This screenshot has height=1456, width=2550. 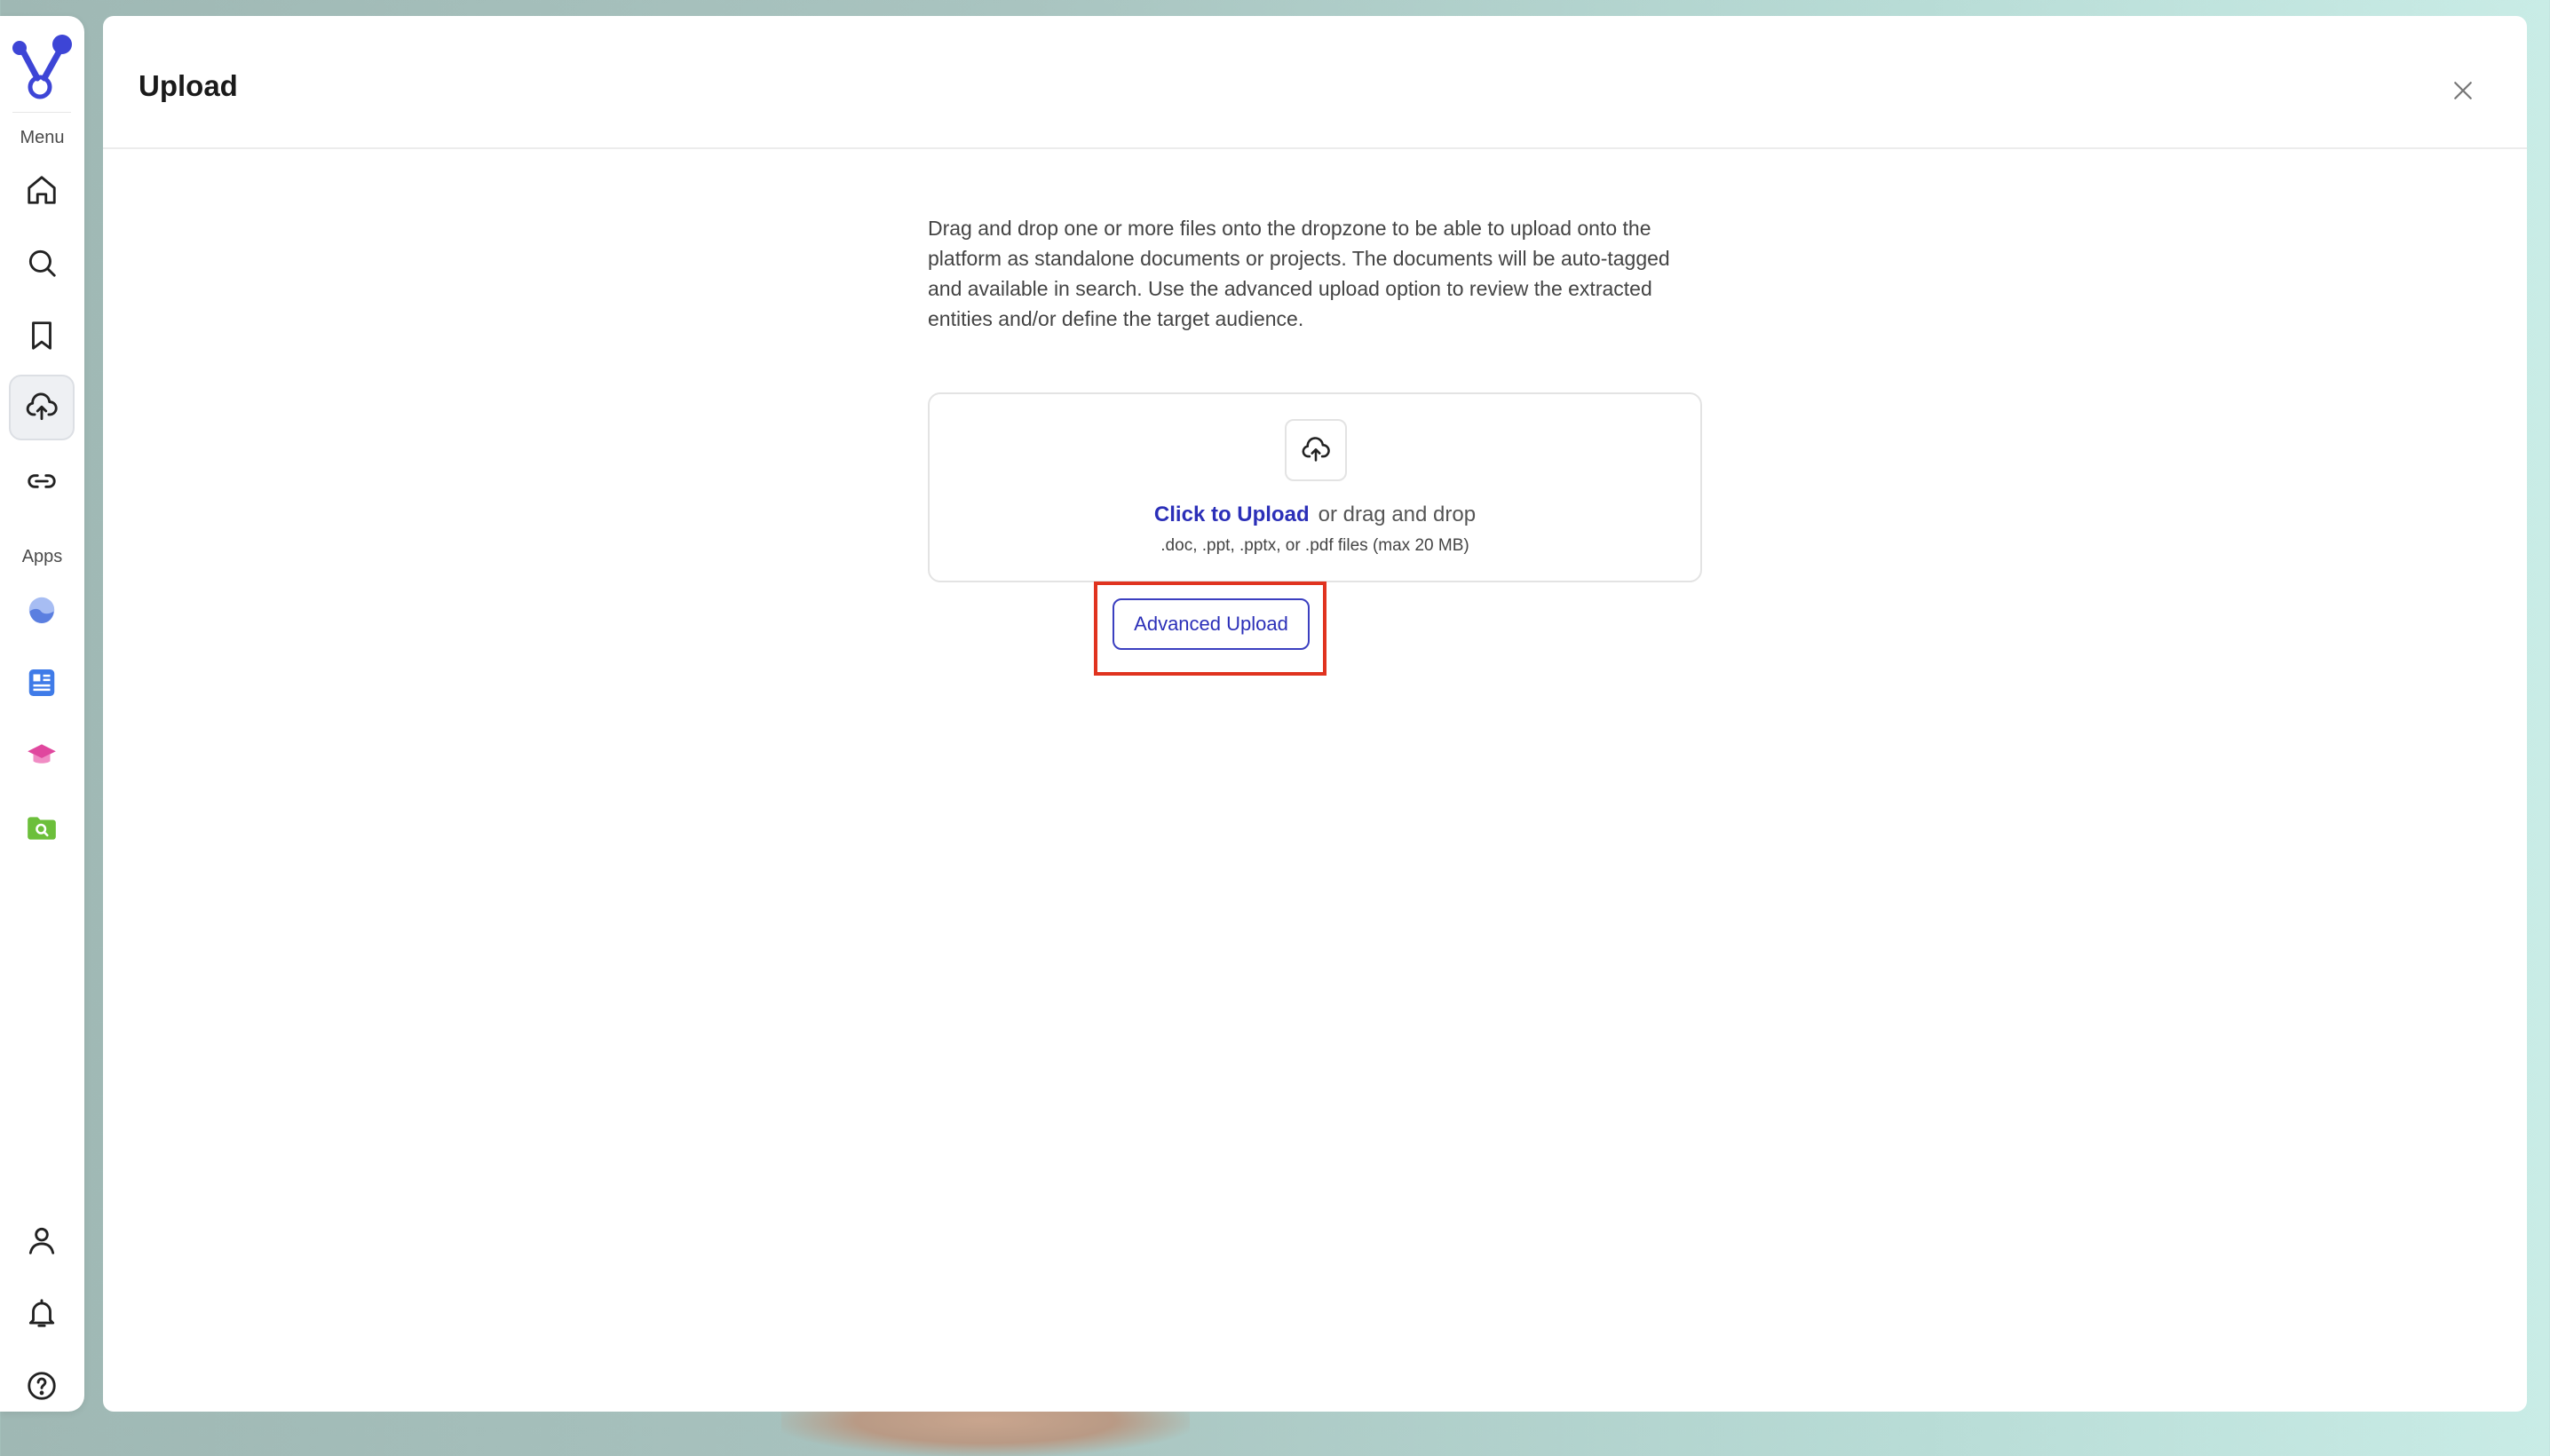 I want to click on home-icon, so click(x=42, y=190).